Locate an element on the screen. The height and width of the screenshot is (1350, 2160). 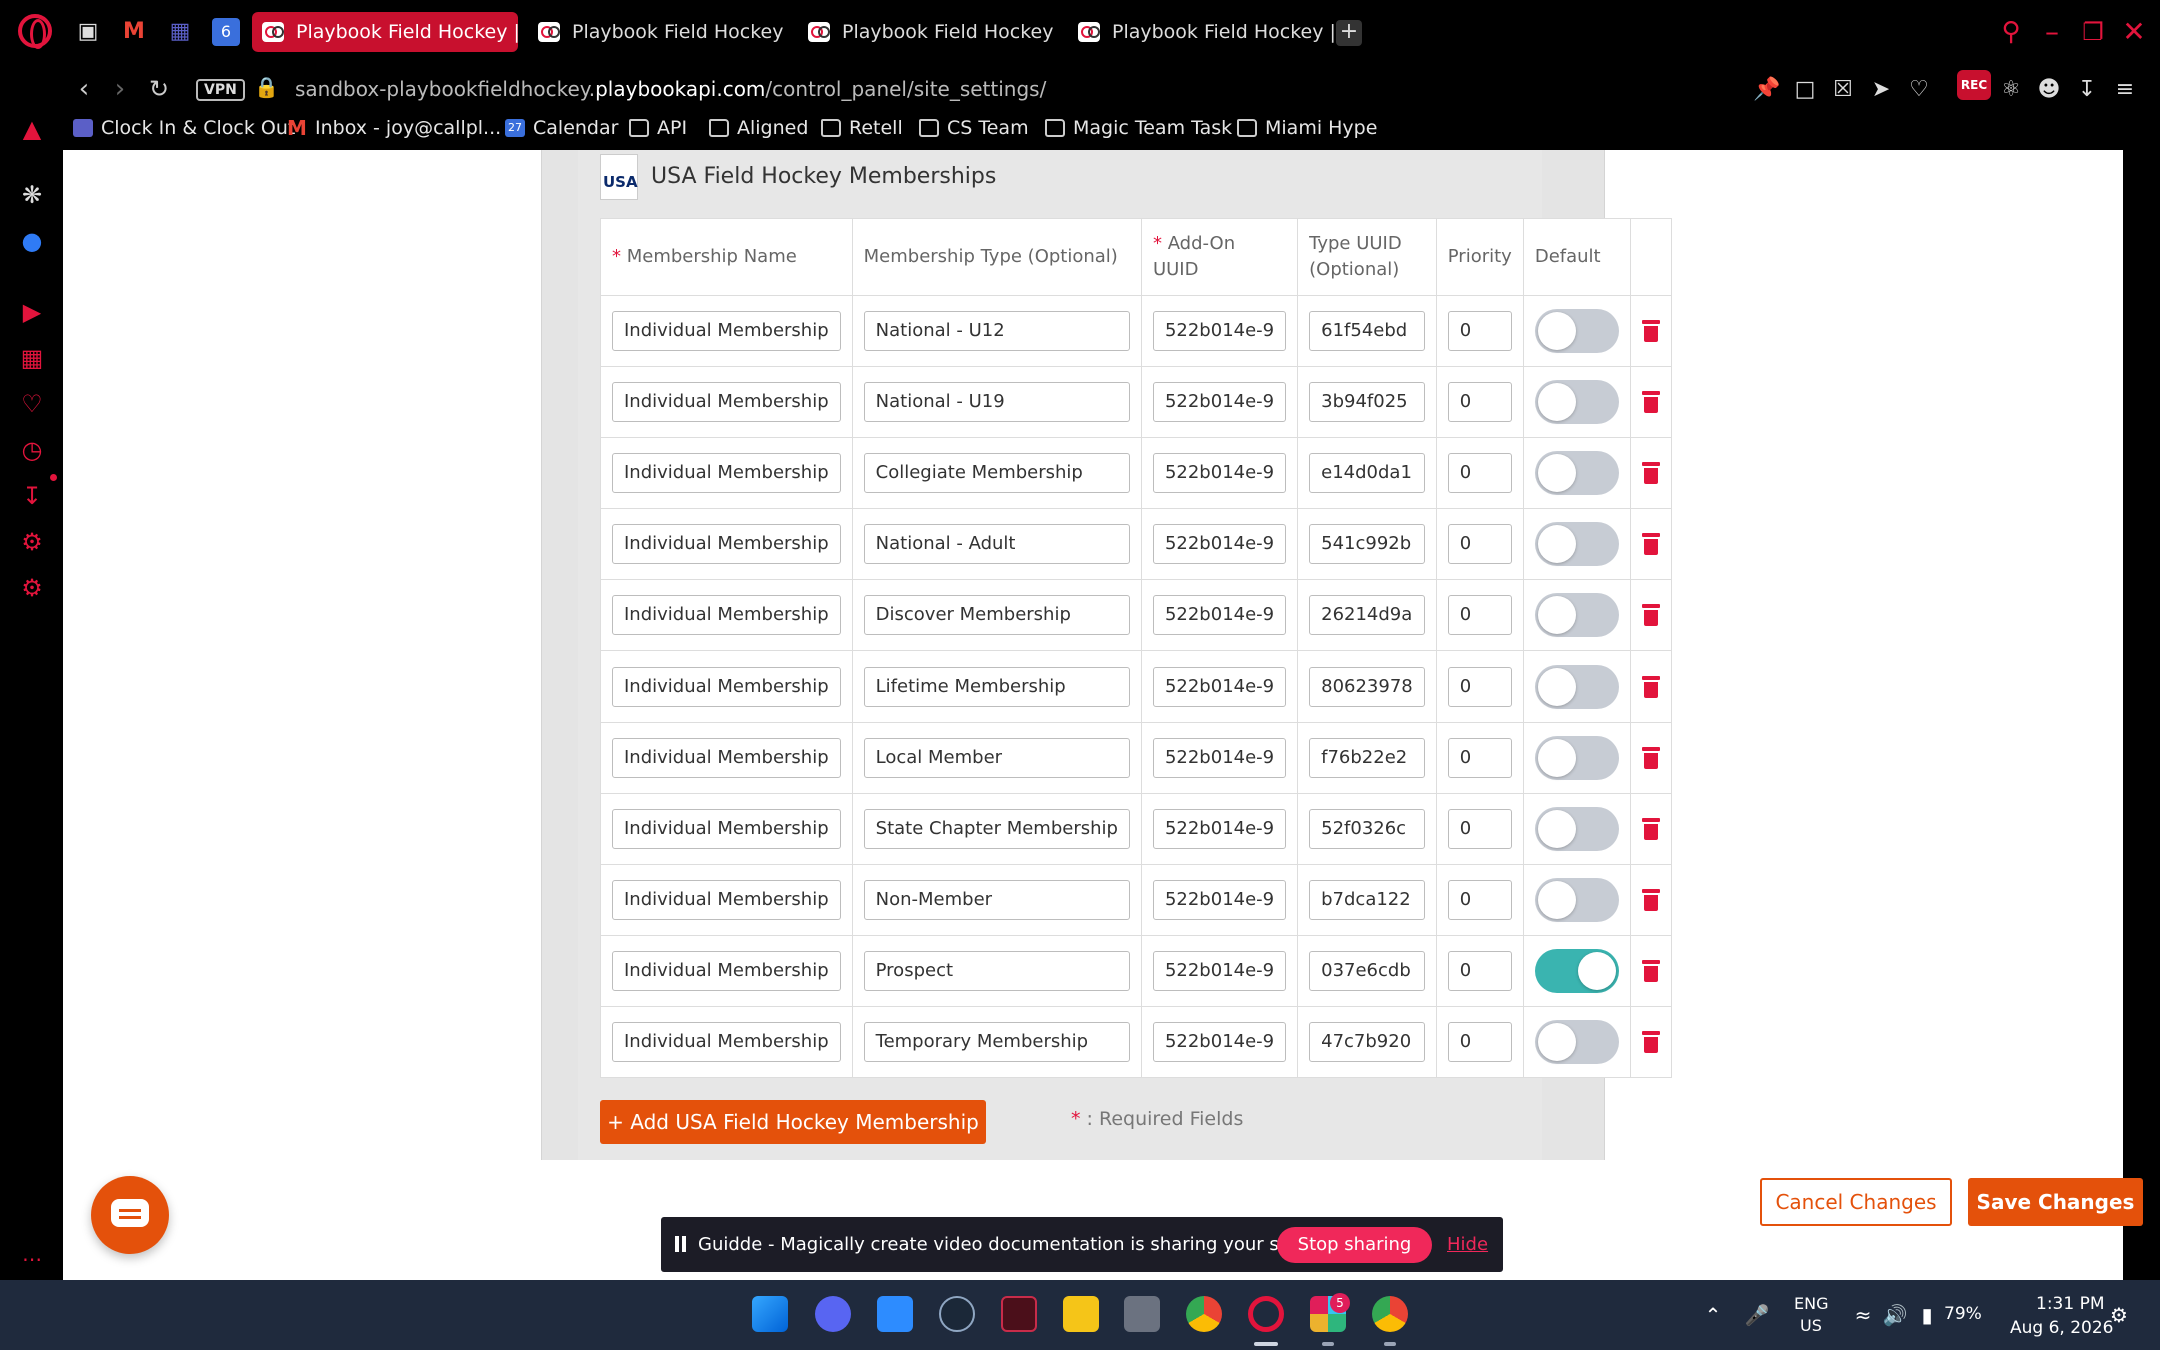
extensions-icon: ⚛ is located at coordinates (2011, 90).